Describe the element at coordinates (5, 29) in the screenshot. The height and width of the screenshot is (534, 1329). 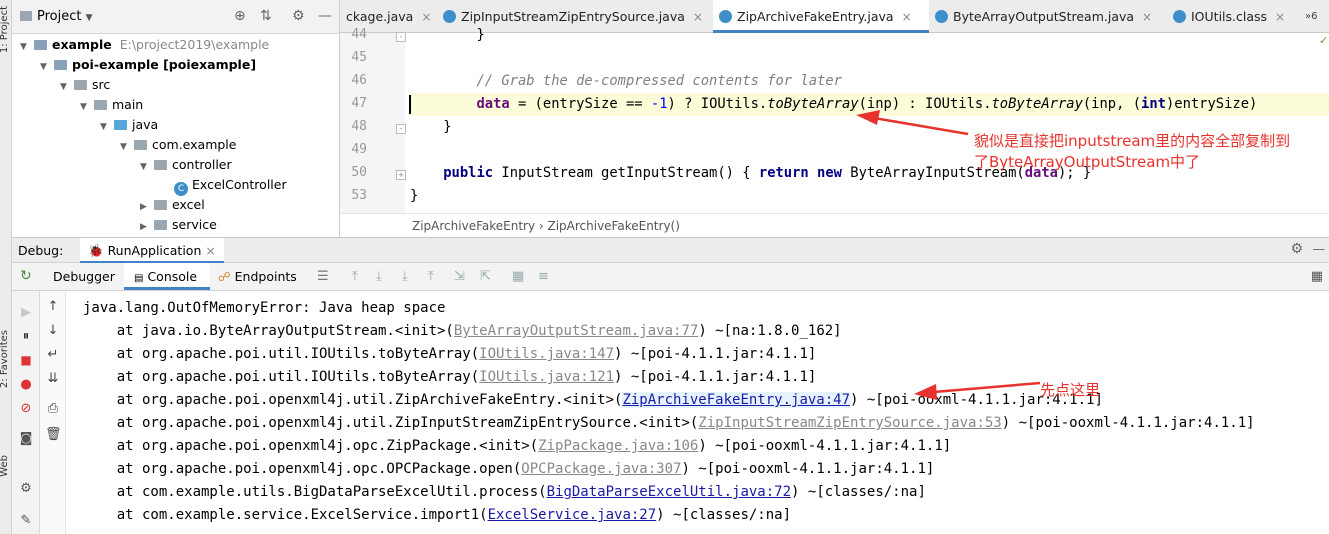
I see `project-tool-button: 1: Project` at that location.